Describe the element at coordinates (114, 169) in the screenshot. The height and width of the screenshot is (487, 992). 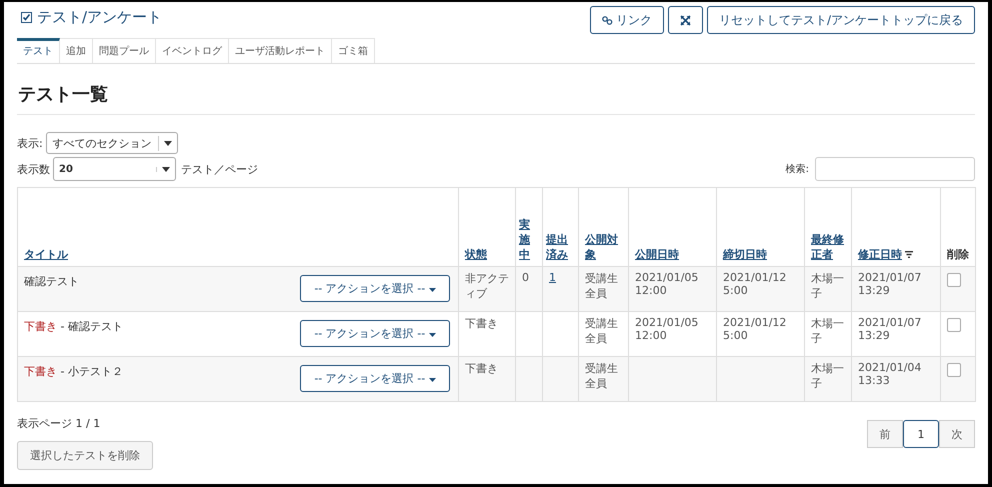
I see `per-page-dropdown: 20` at that location.